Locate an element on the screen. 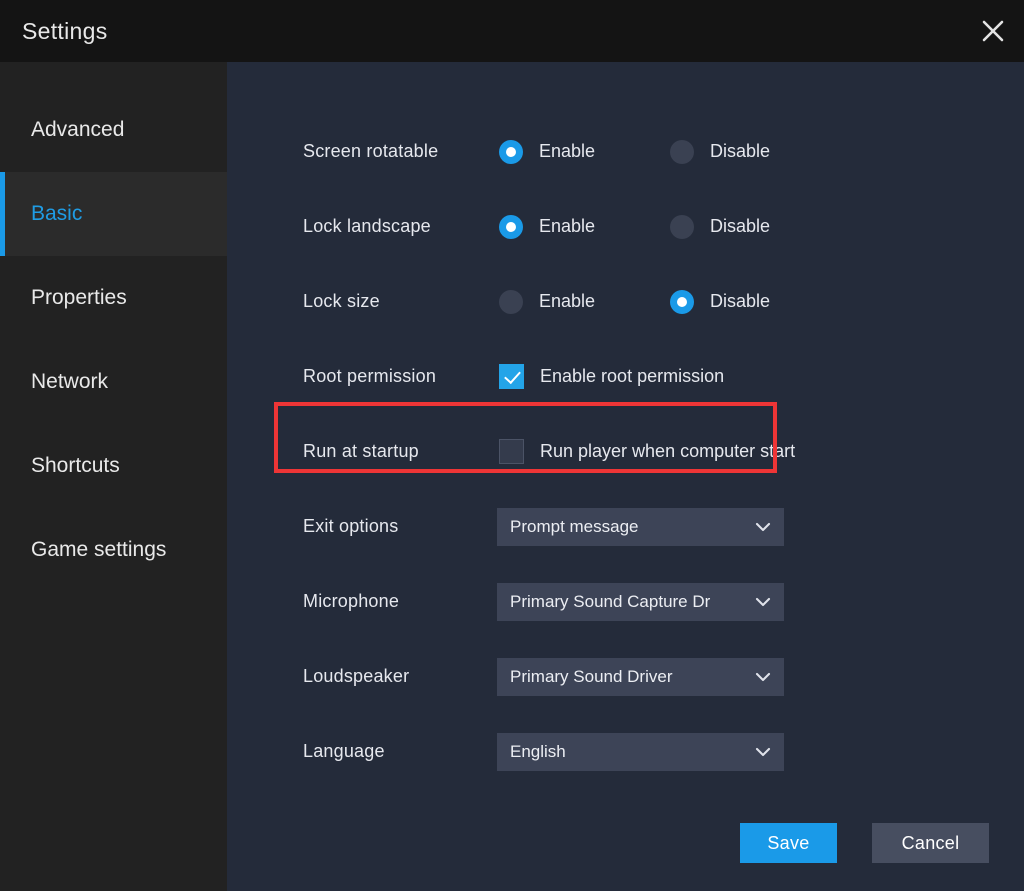 This screenshot has height=891, width=1024. checkbox-run-player-when-computer-start: Run player when computer start is located at coordinates (647, 451).